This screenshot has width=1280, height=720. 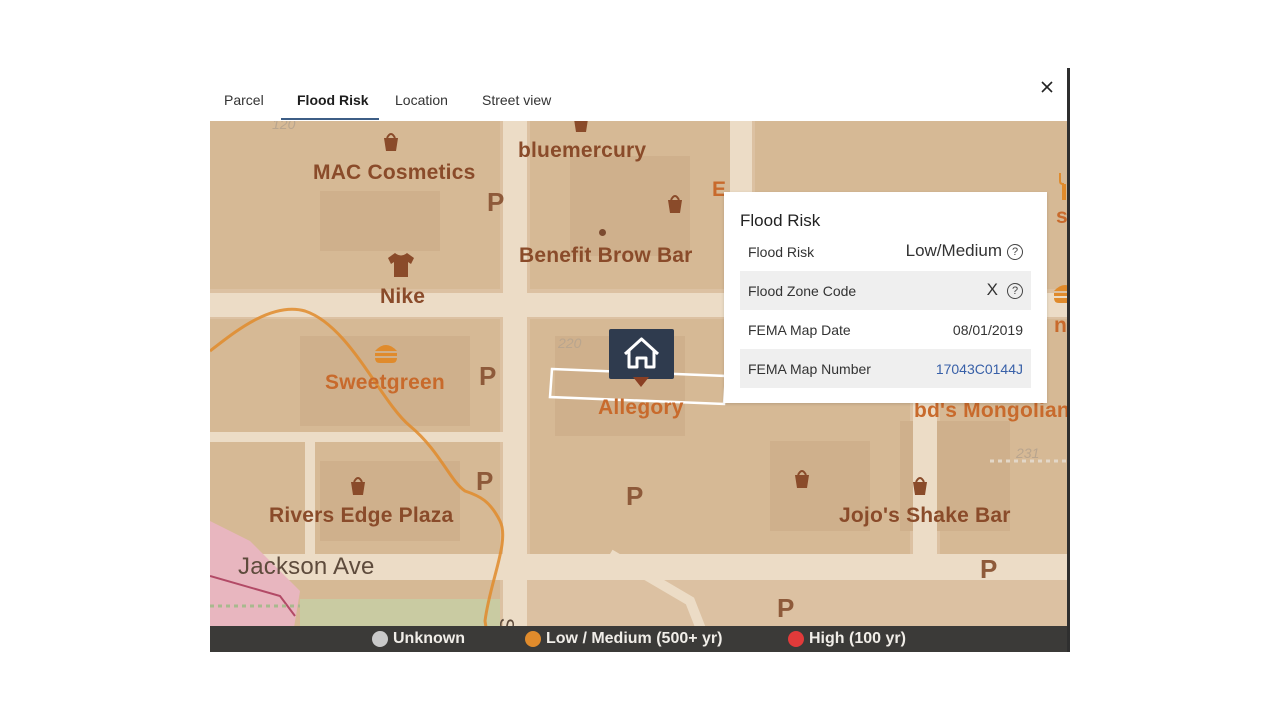 What do you see at coordinates (925, 516) in the screenshot?
I see `place-label-jojos-shake-bar: Jojo's Shake Bar` at bounding box center [925, 516].